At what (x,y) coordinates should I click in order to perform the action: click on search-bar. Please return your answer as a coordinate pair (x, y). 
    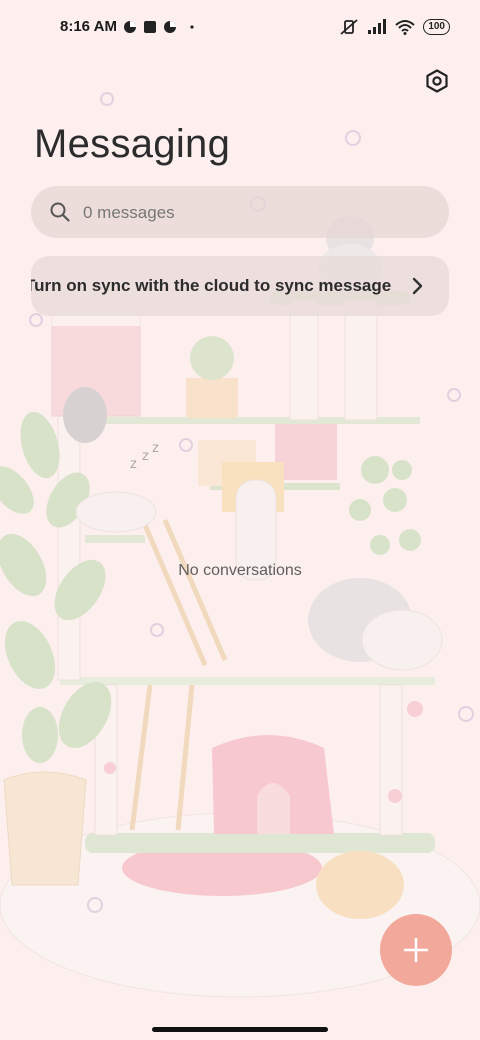
    Looking at the image, I should click on (240, 213).